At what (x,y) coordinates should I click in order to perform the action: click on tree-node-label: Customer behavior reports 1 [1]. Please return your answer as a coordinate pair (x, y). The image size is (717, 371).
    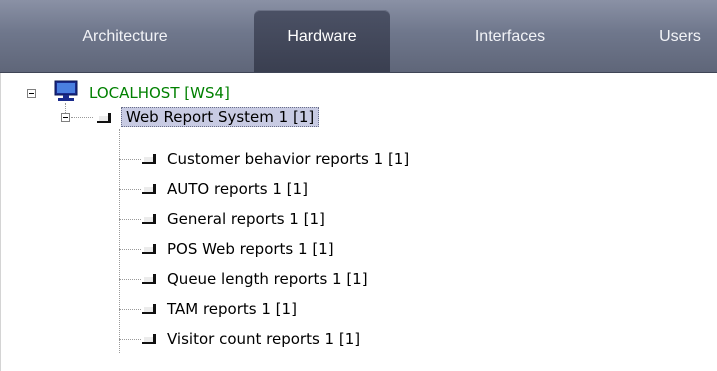
    Looking at the image, I should click on (288, 159).